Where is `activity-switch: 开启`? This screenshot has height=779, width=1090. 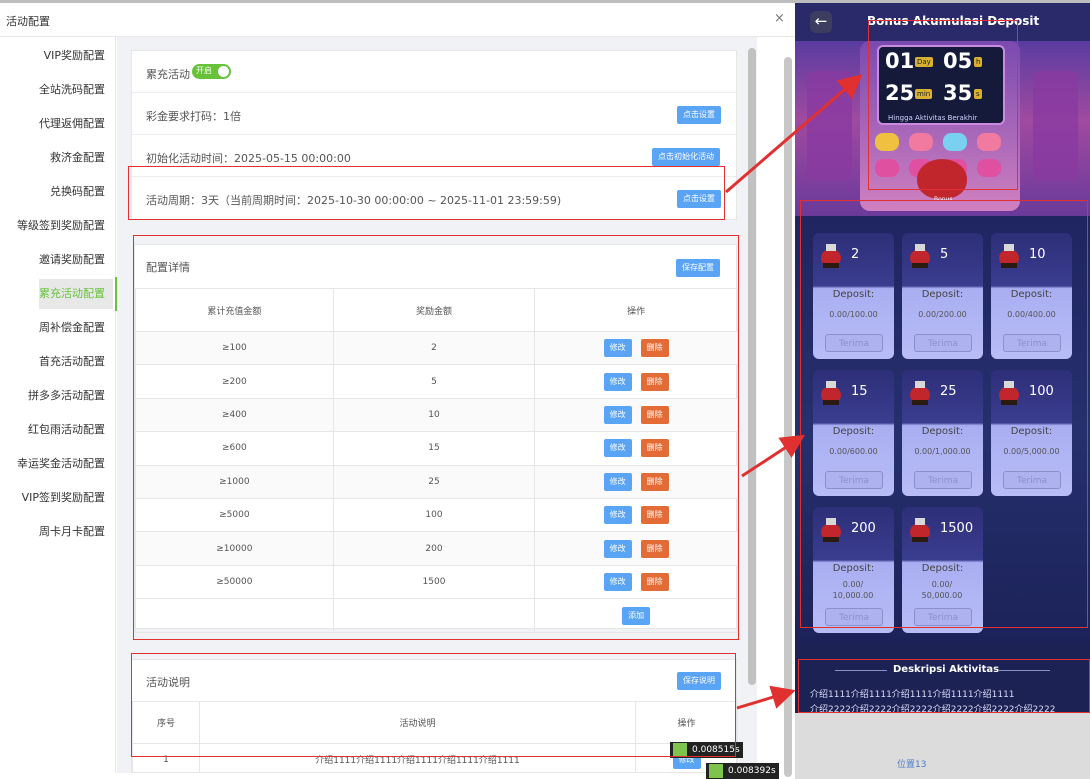
activity-switch: 开启 is located at coordinates (211, 71).